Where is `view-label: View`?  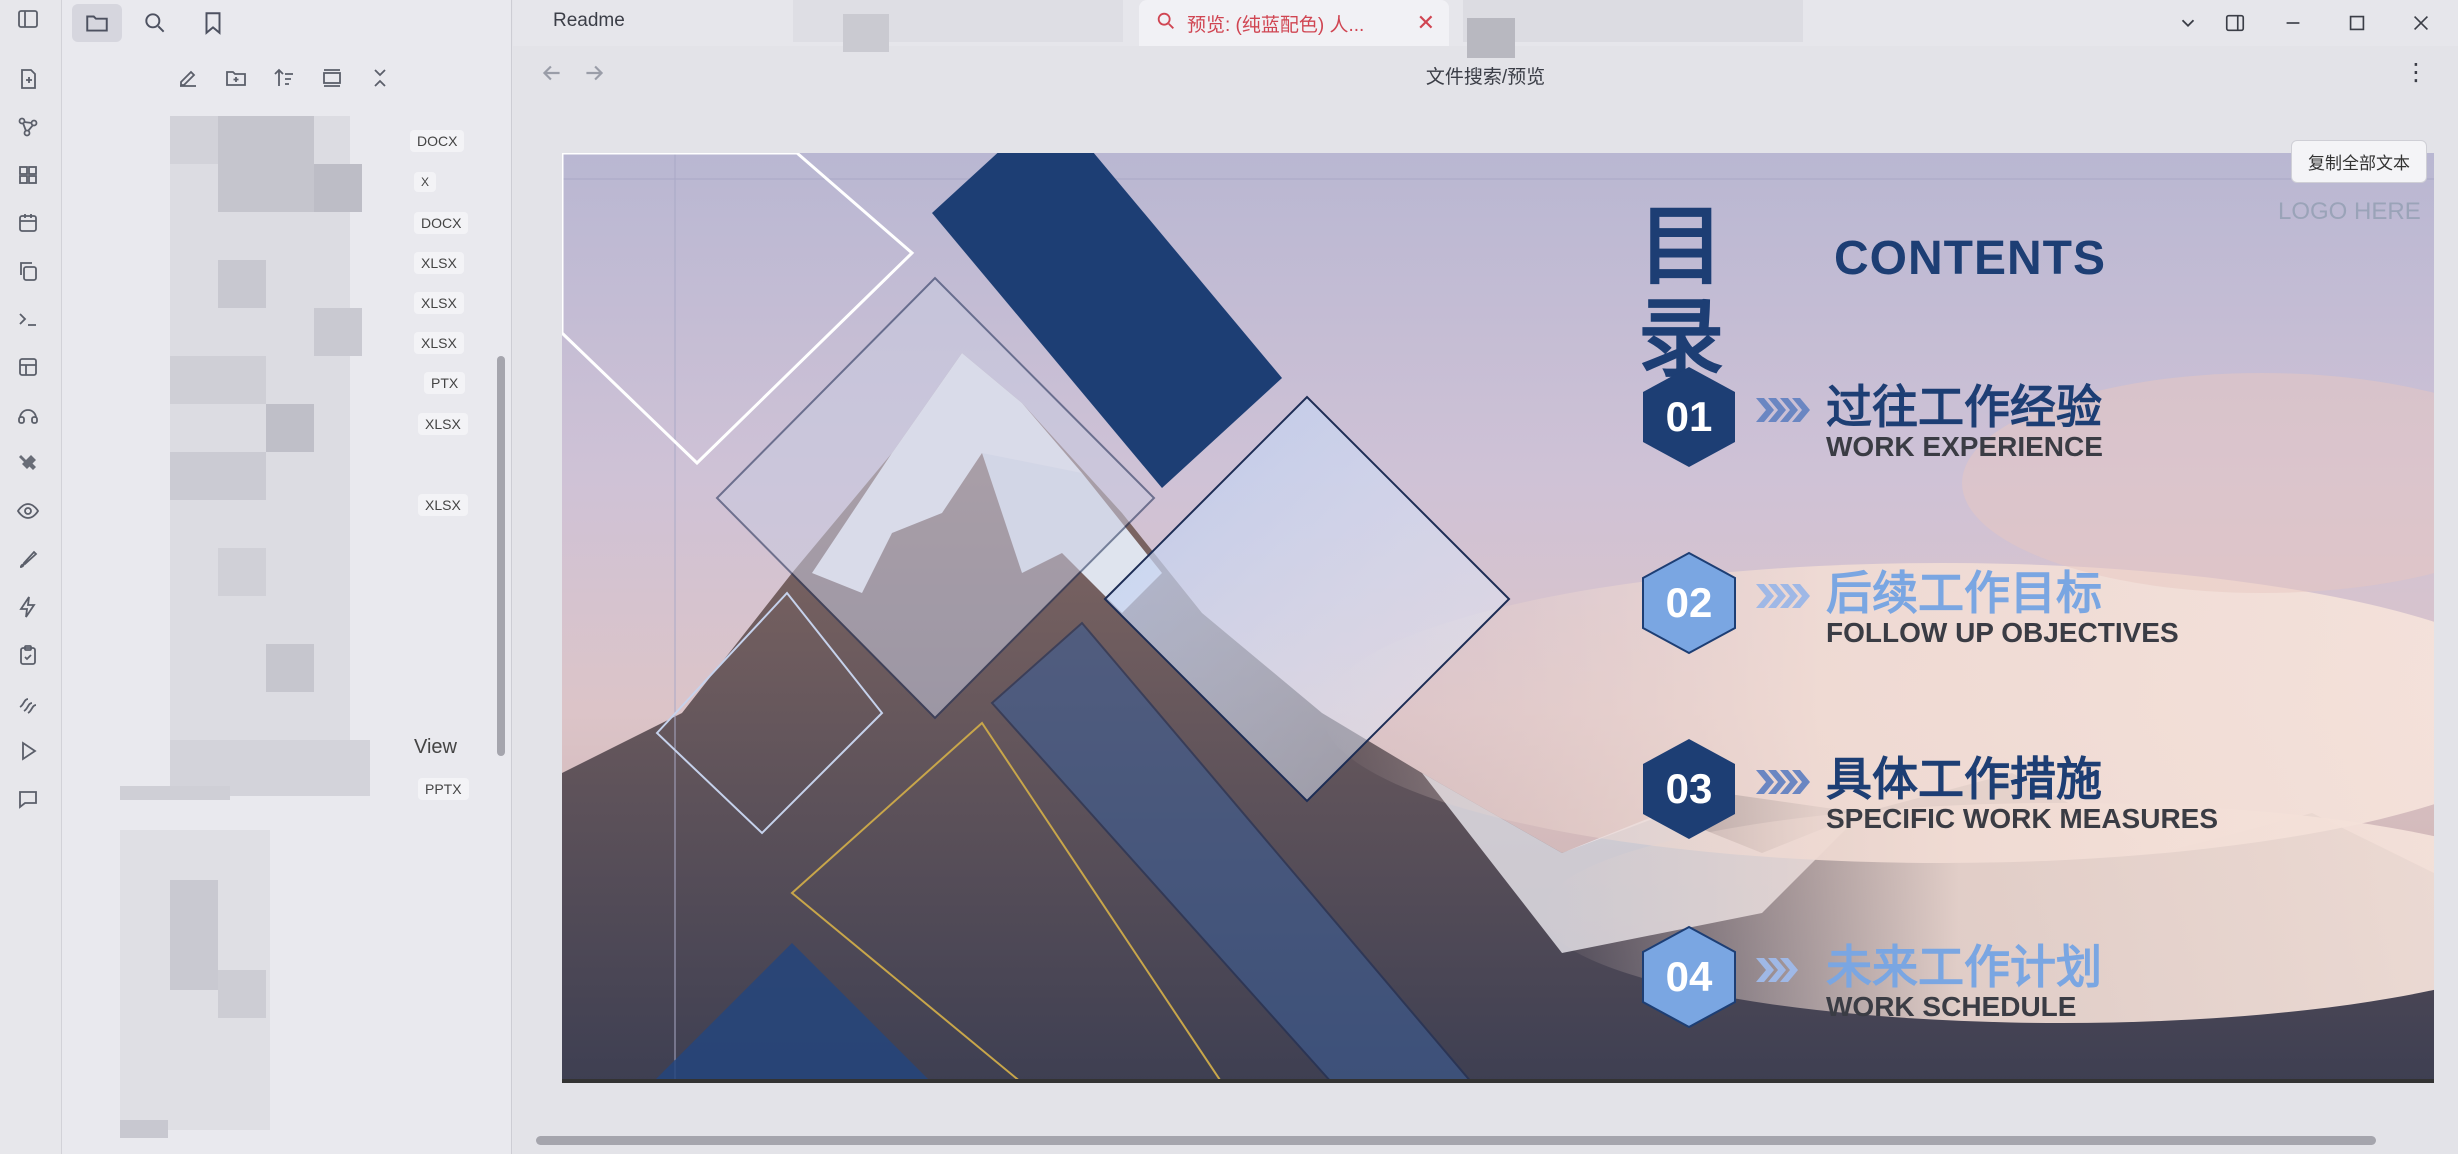
view-label: View is located at coordinates (435, 747).